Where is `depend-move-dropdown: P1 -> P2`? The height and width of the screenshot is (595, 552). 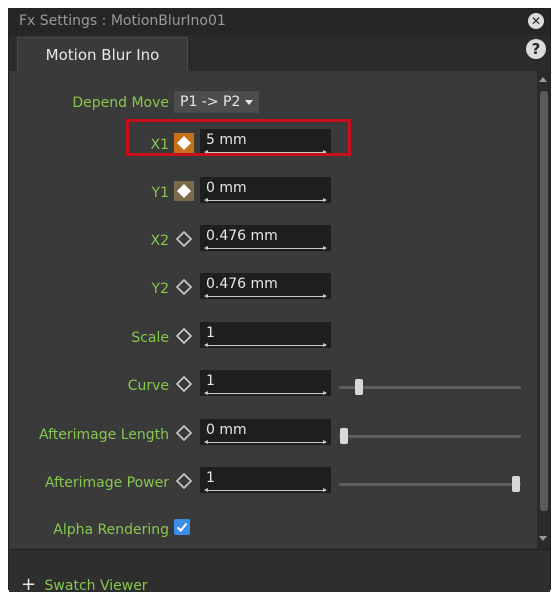 depend-move-dropdown: P1 -> P2 is located at coordinates (216, 102).